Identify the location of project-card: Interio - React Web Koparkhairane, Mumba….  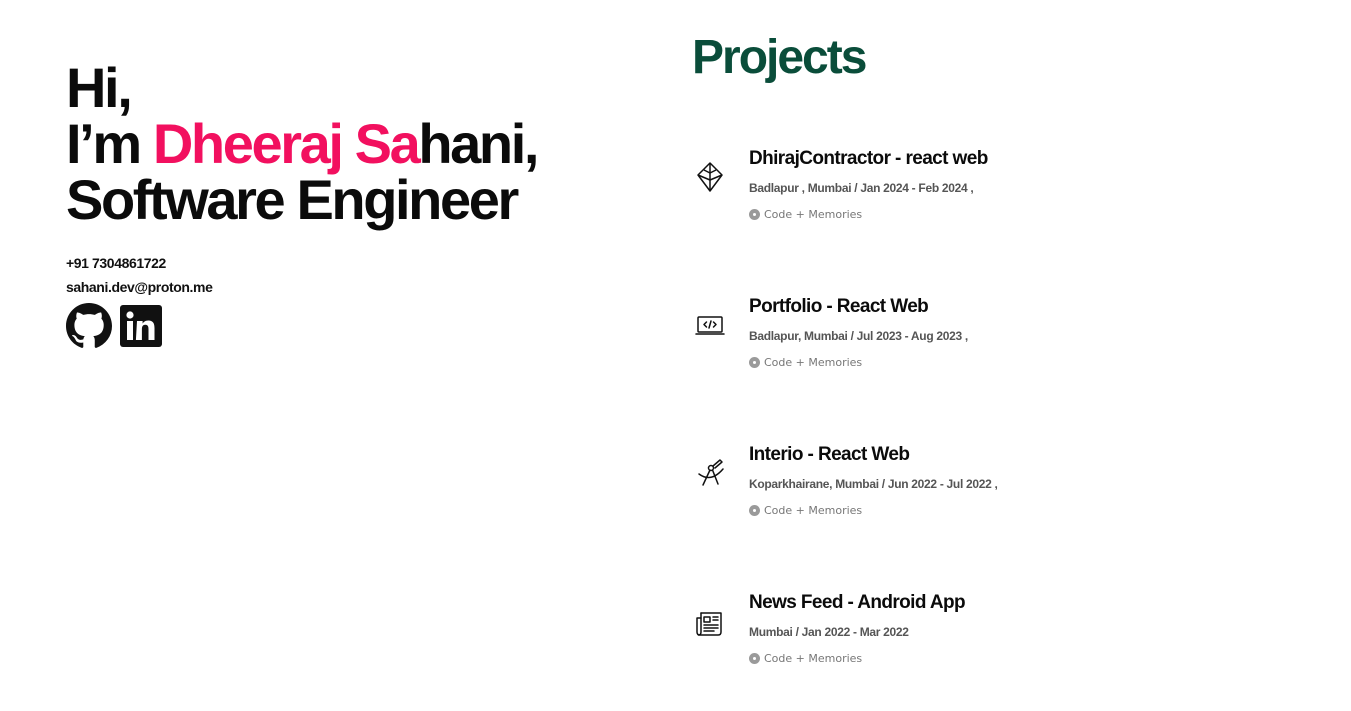
(1012, 503).